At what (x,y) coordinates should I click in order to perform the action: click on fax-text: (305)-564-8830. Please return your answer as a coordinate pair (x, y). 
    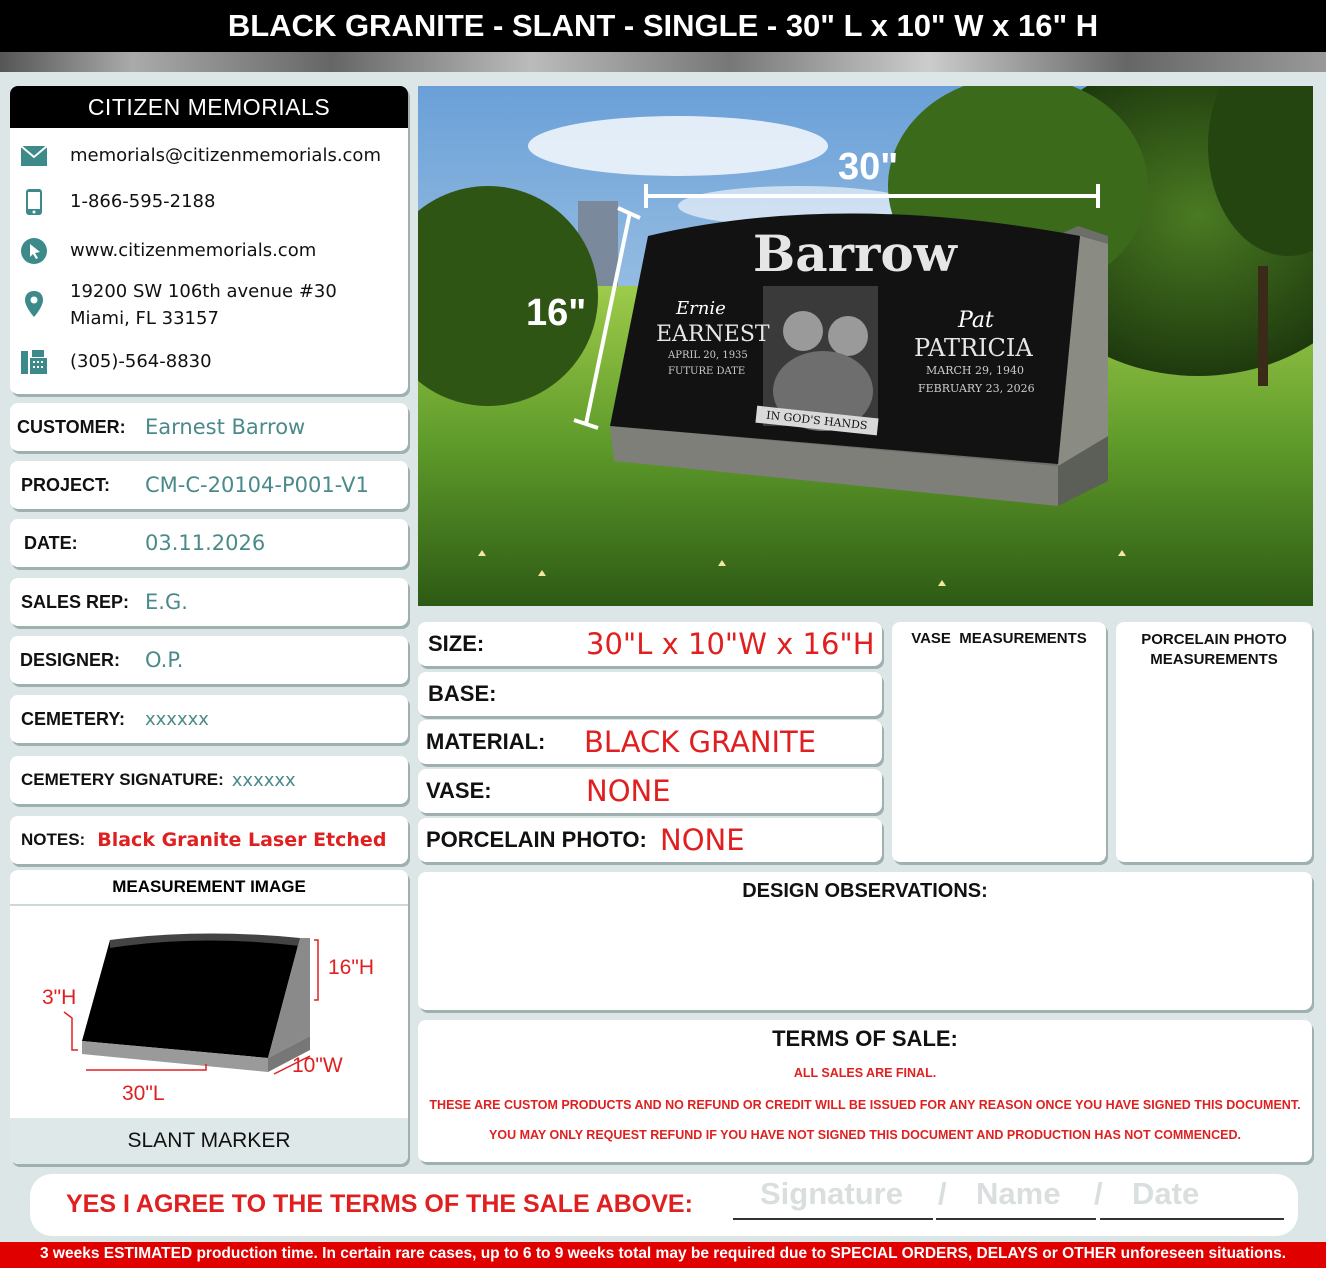
    Looking at the image, I should click on (141, 361).